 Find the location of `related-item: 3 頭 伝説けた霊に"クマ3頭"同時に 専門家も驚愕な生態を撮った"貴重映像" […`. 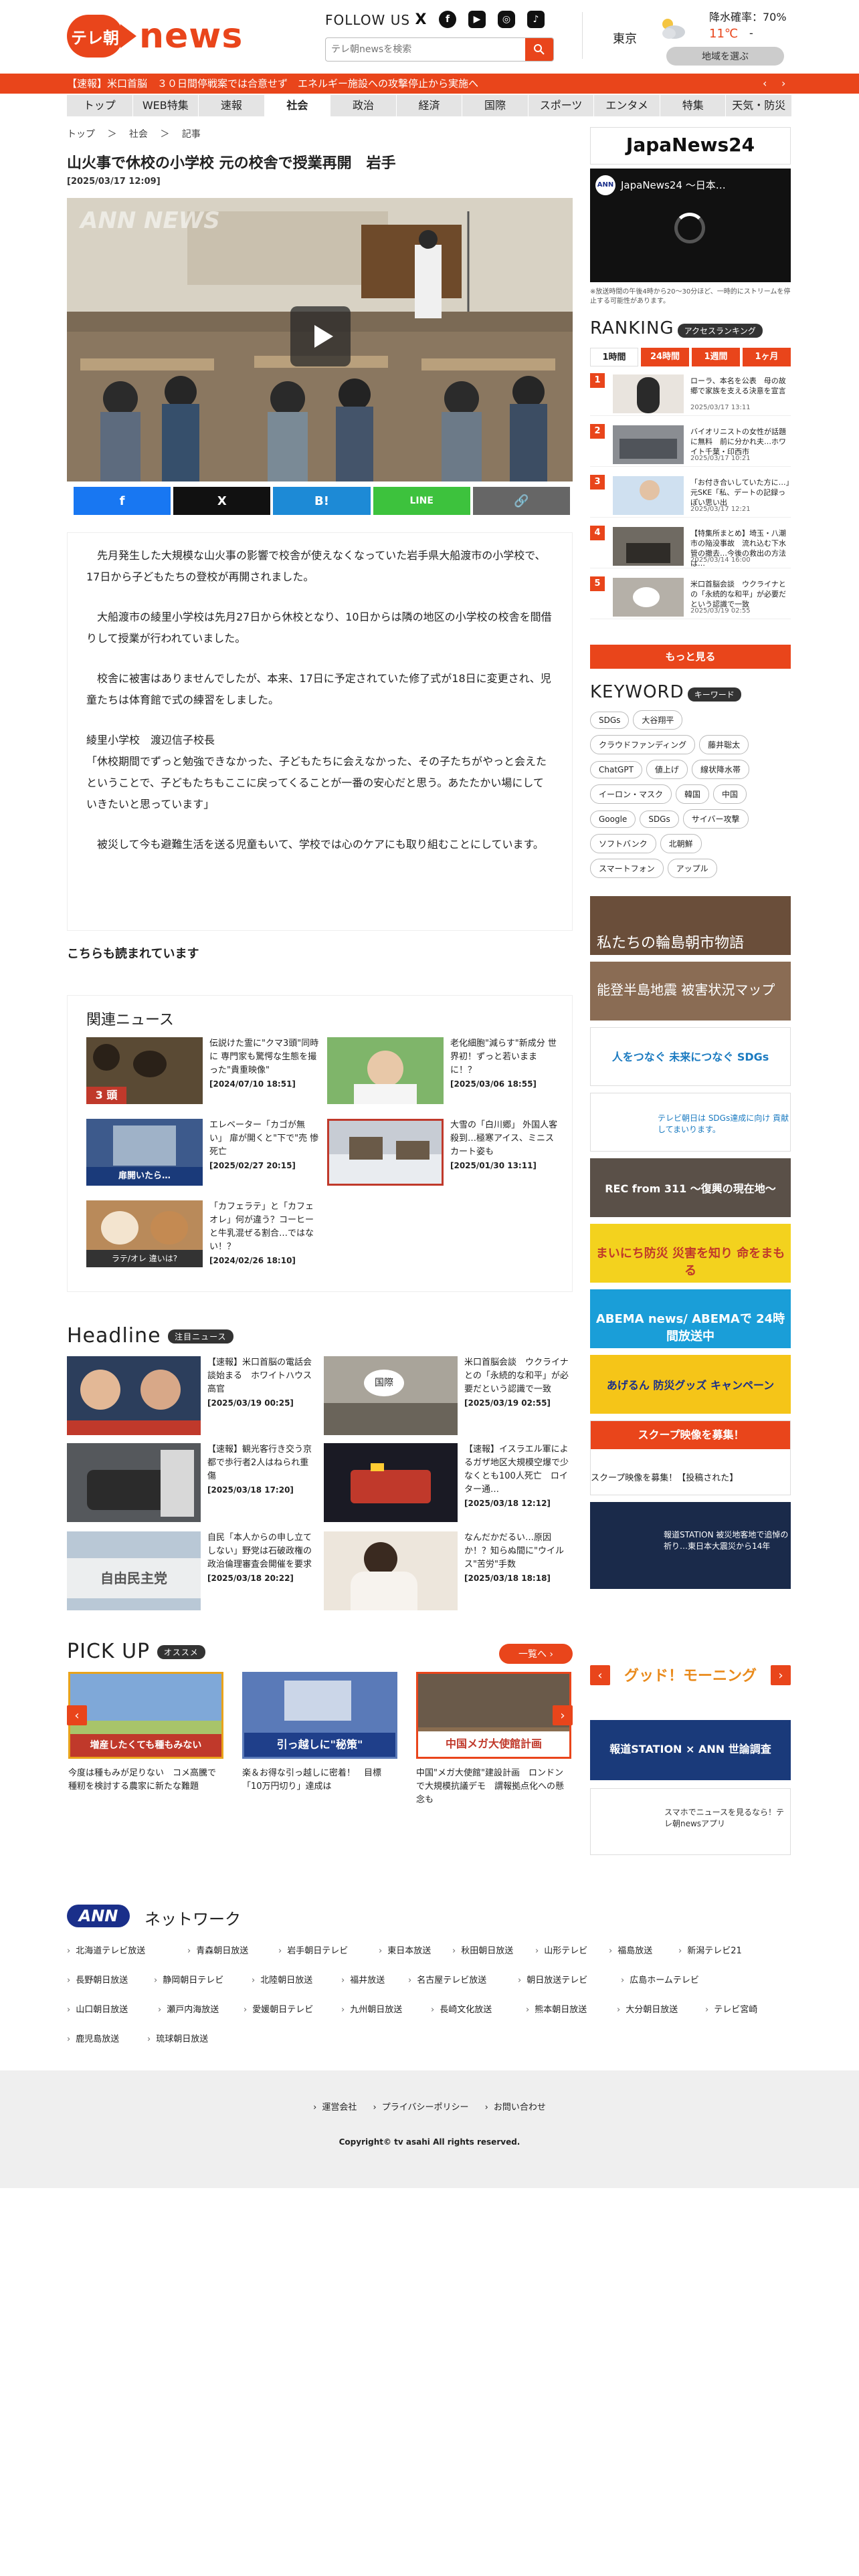

related-item: 3 頭 伝説けた霊に"クマ3頭"同時に 専門家も驚愕な生態を撮った"貴重映像" [… is located at coordinates (203, 1070).